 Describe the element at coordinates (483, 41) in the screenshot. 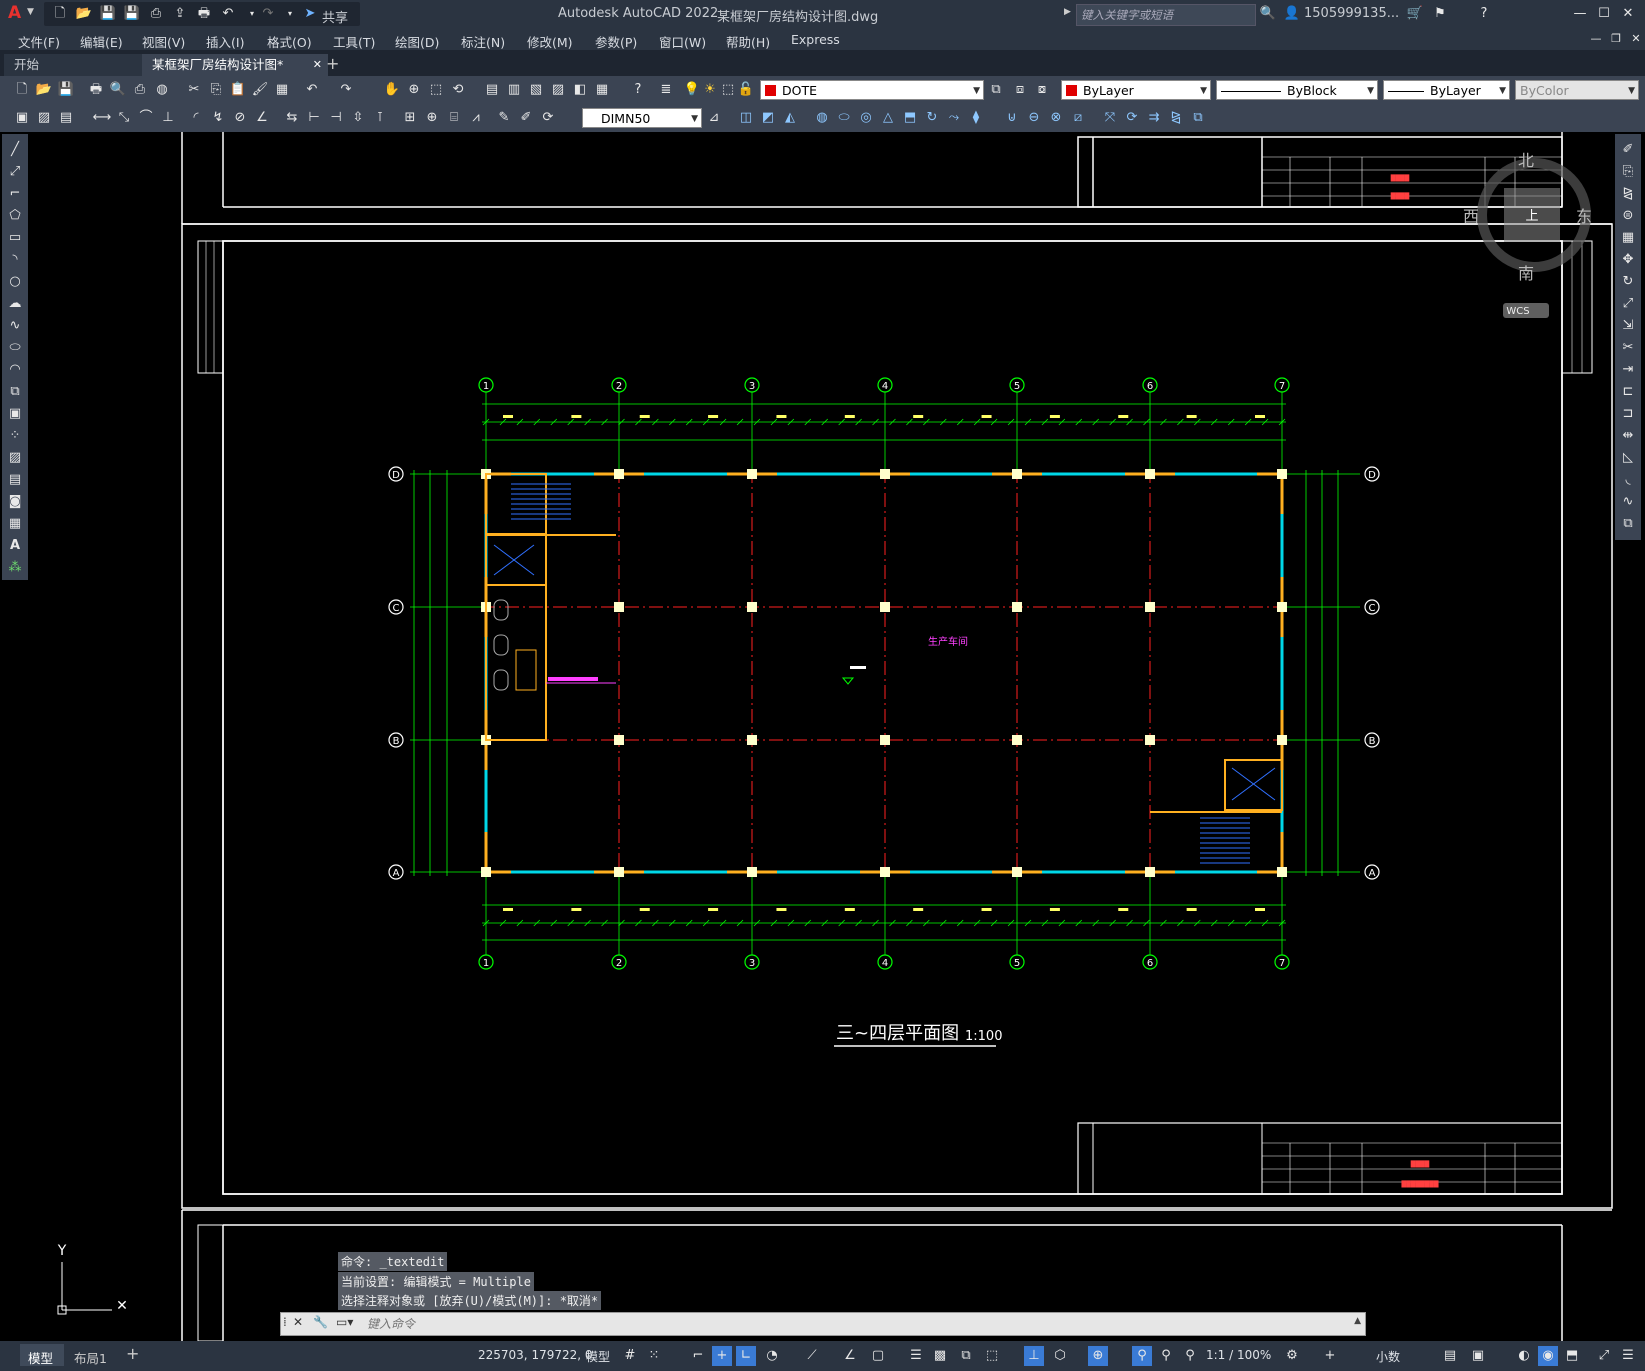

I see `menu-dimension: 标注(N)` at that location.